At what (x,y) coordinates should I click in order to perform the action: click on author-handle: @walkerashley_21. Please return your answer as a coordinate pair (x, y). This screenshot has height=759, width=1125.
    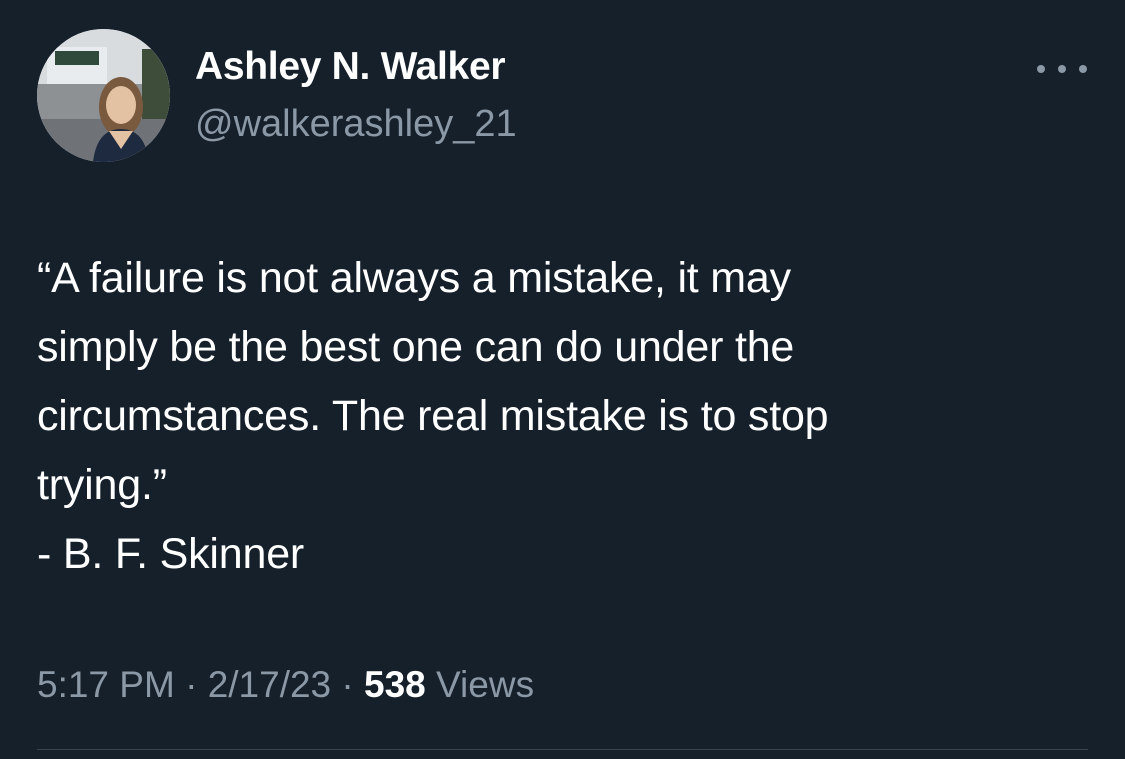
    Looking at the image, I should click on (356, 124).